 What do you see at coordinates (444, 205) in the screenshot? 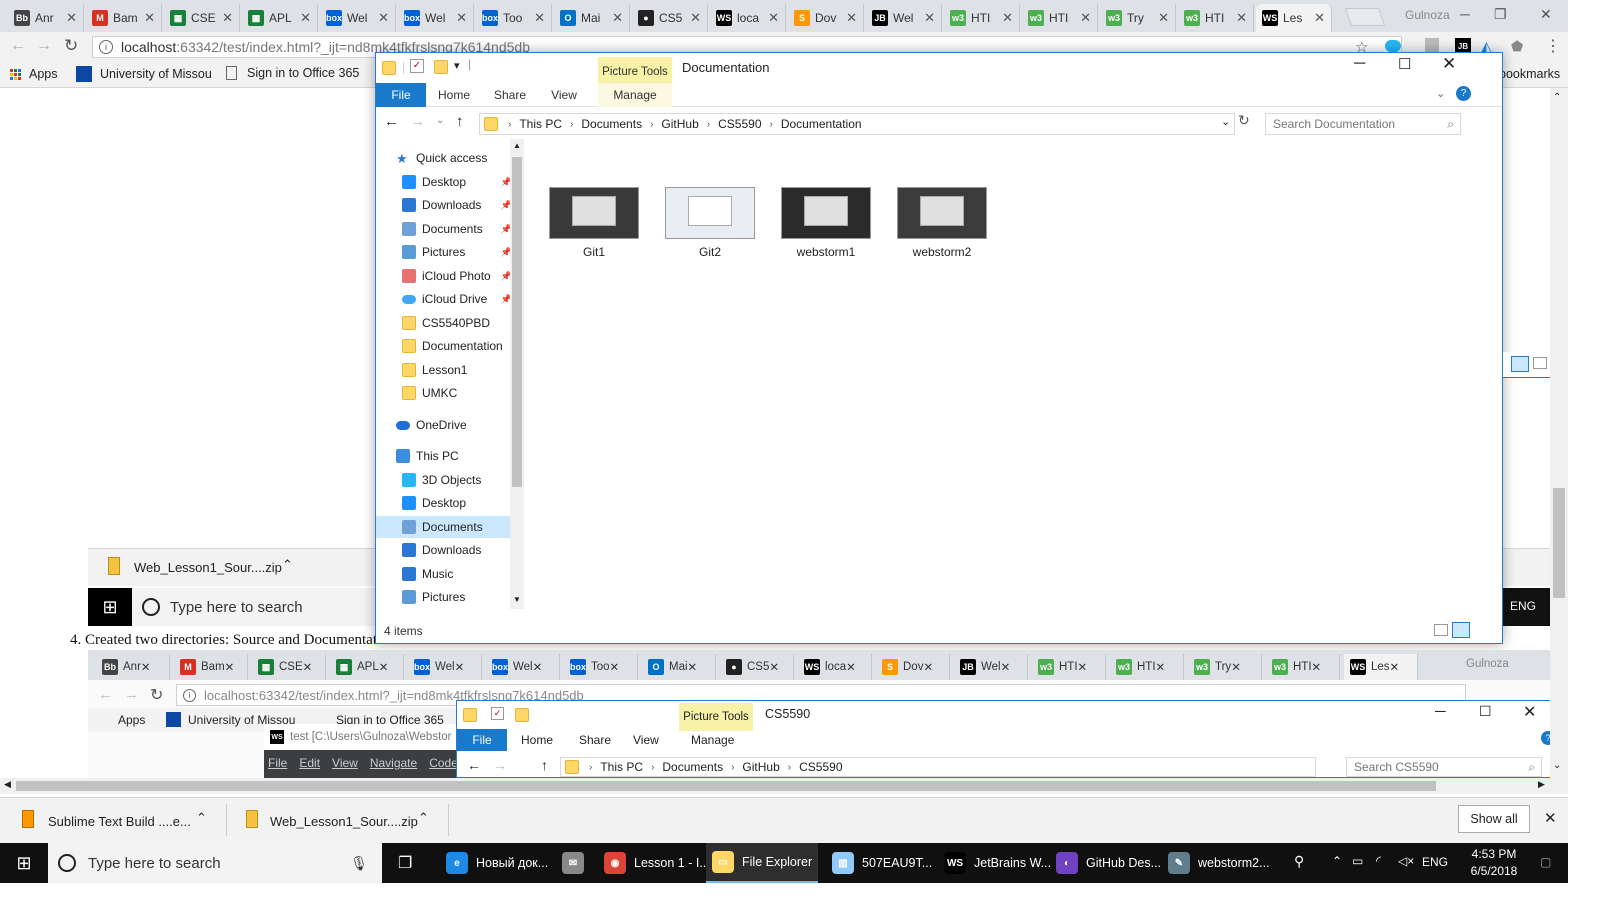
I see `nav-item: Downloads 📌` at bounding box center [444, 205].